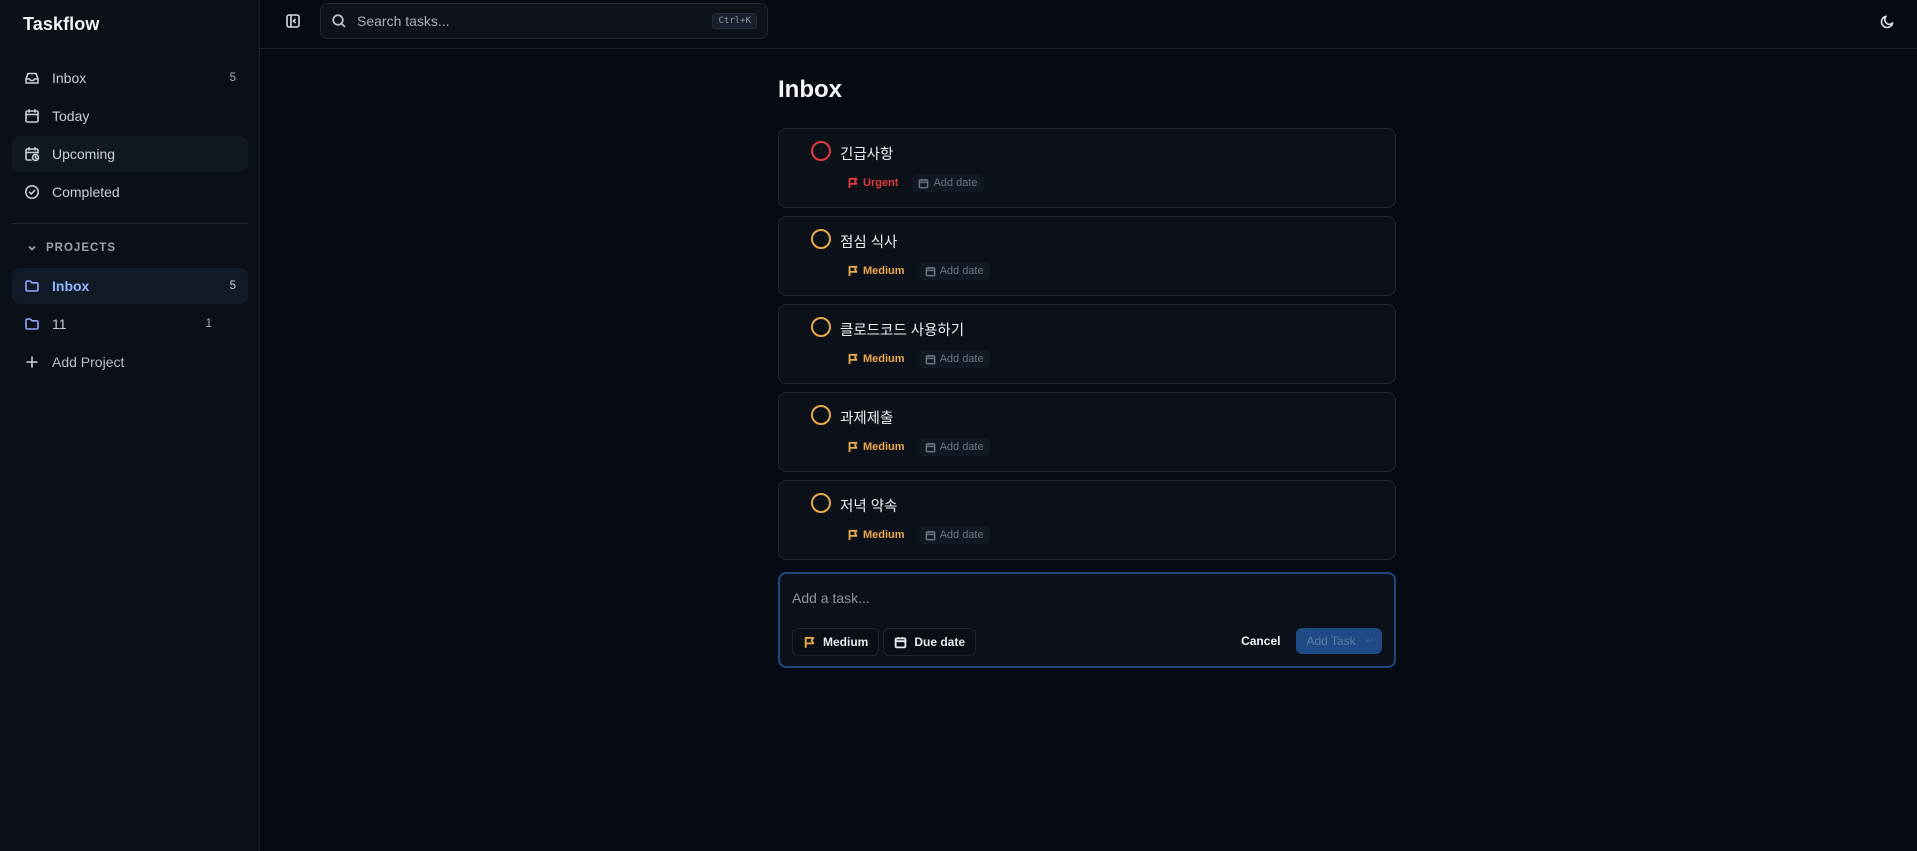 The image size is (1917, 851). I want to click on nav-label: Today, so click(71, 116).